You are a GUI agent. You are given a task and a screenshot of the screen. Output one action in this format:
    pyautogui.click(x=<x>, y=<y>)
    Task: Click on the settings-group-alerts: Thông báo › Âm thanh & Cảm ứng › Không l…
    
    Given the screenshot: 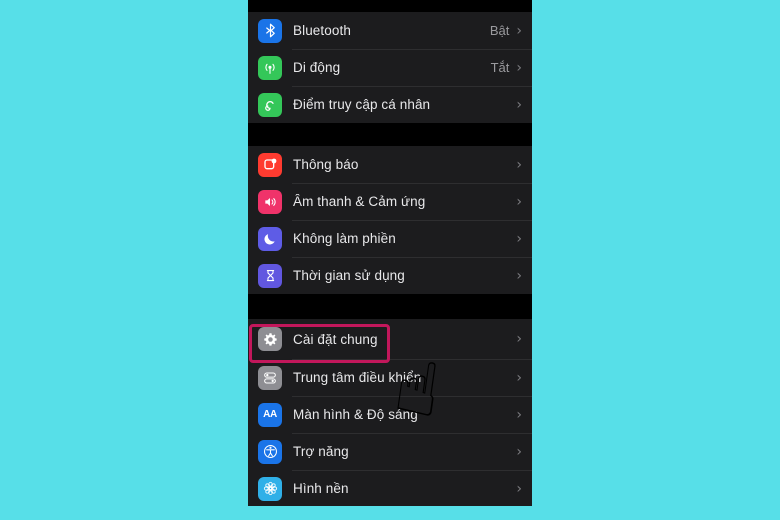 What is the action you would take?
    pyautogui.click(x=390, y=220)
    